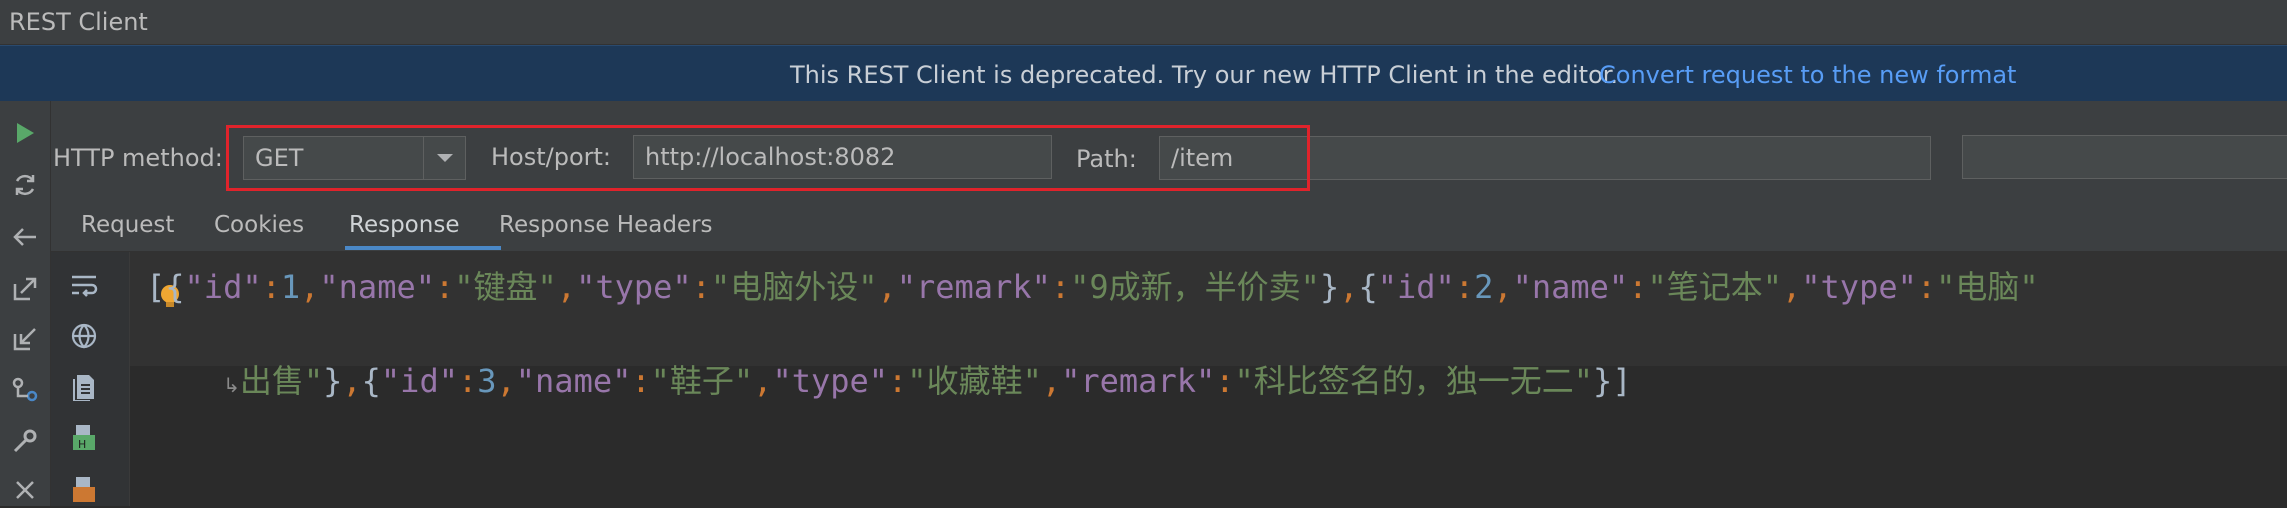 This screenshot has height=508, width=2287. I want to click on active-tab-indicator, so click(423, 248).